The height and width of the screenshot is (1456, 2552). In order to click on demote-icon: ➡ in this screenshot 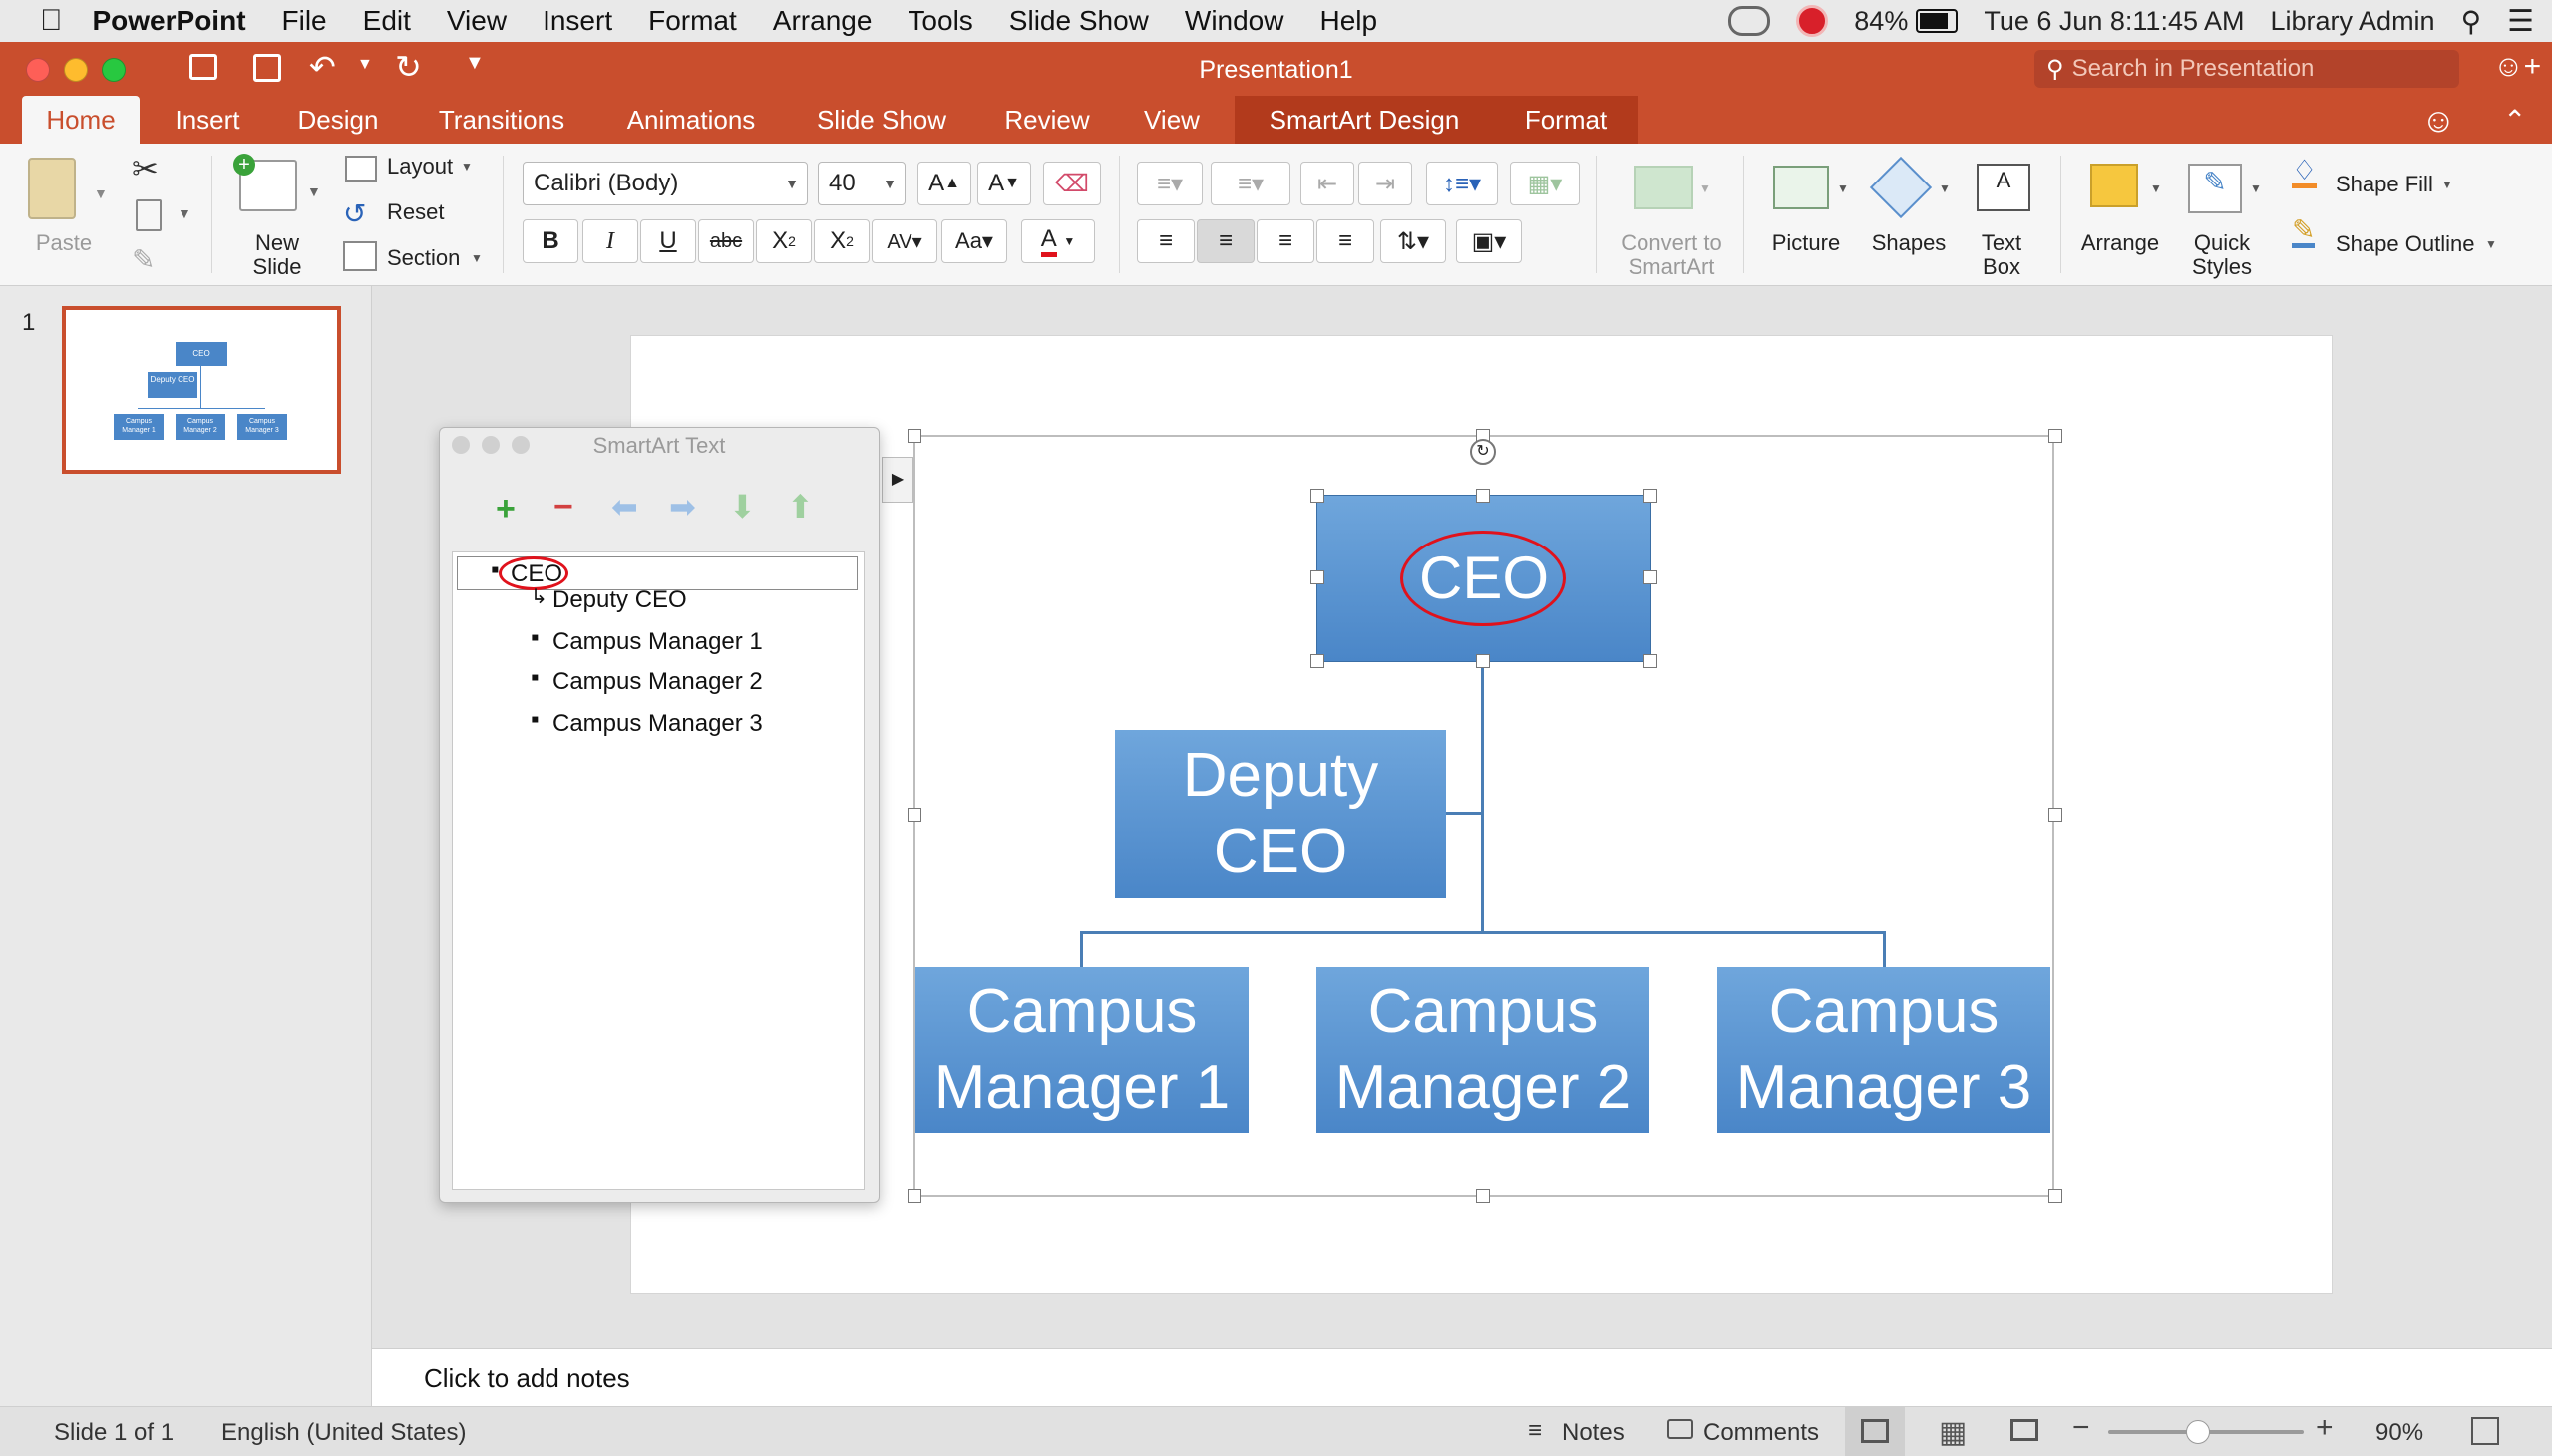, I will do `click(682, 507)`.